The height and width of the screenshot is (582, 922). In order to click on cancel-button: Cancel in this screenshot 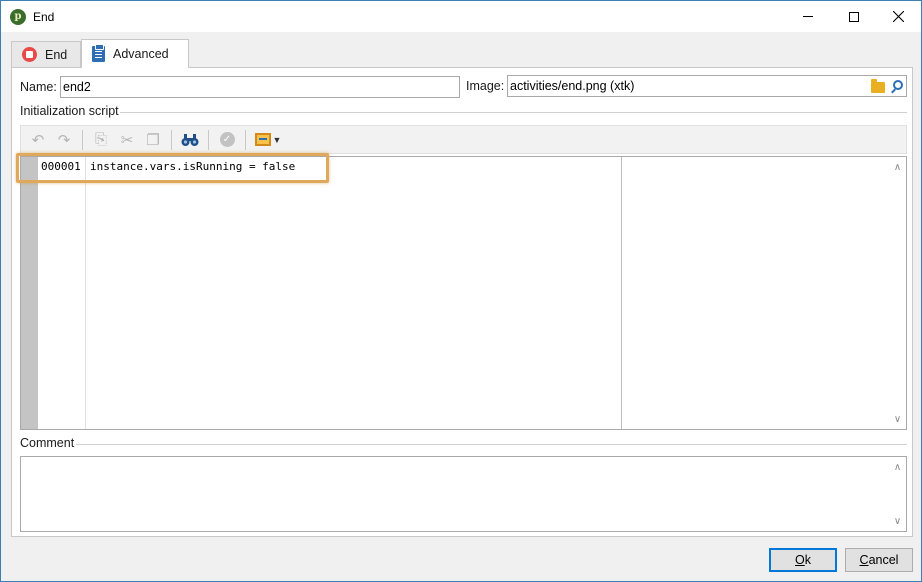, I will do `click(879, 560)`.